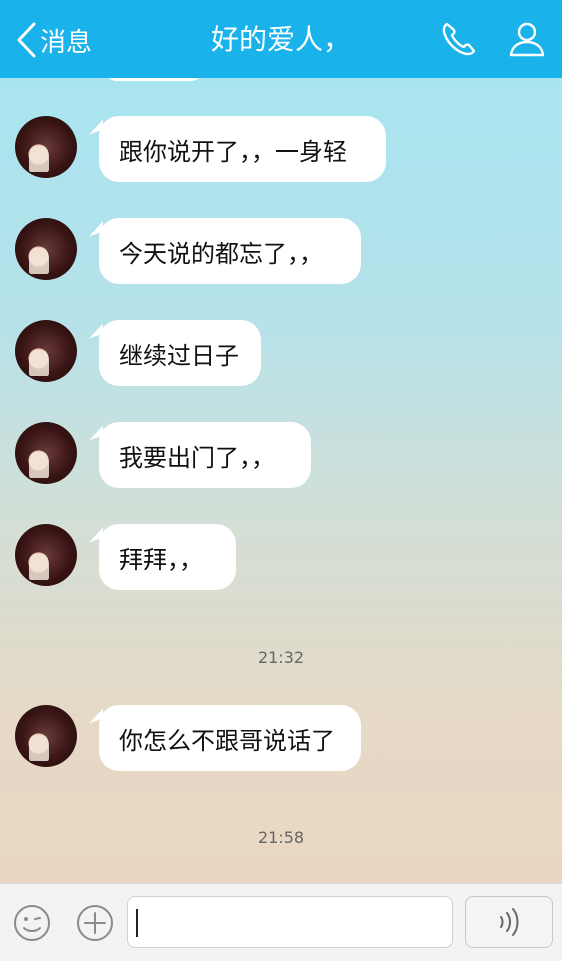 The height and width of the screenshot is (961, 562). Describe the element at coordinates (230, 738) in the screenshot. I see `message-bubble: 你怎么不跟哥说话了` at that location.